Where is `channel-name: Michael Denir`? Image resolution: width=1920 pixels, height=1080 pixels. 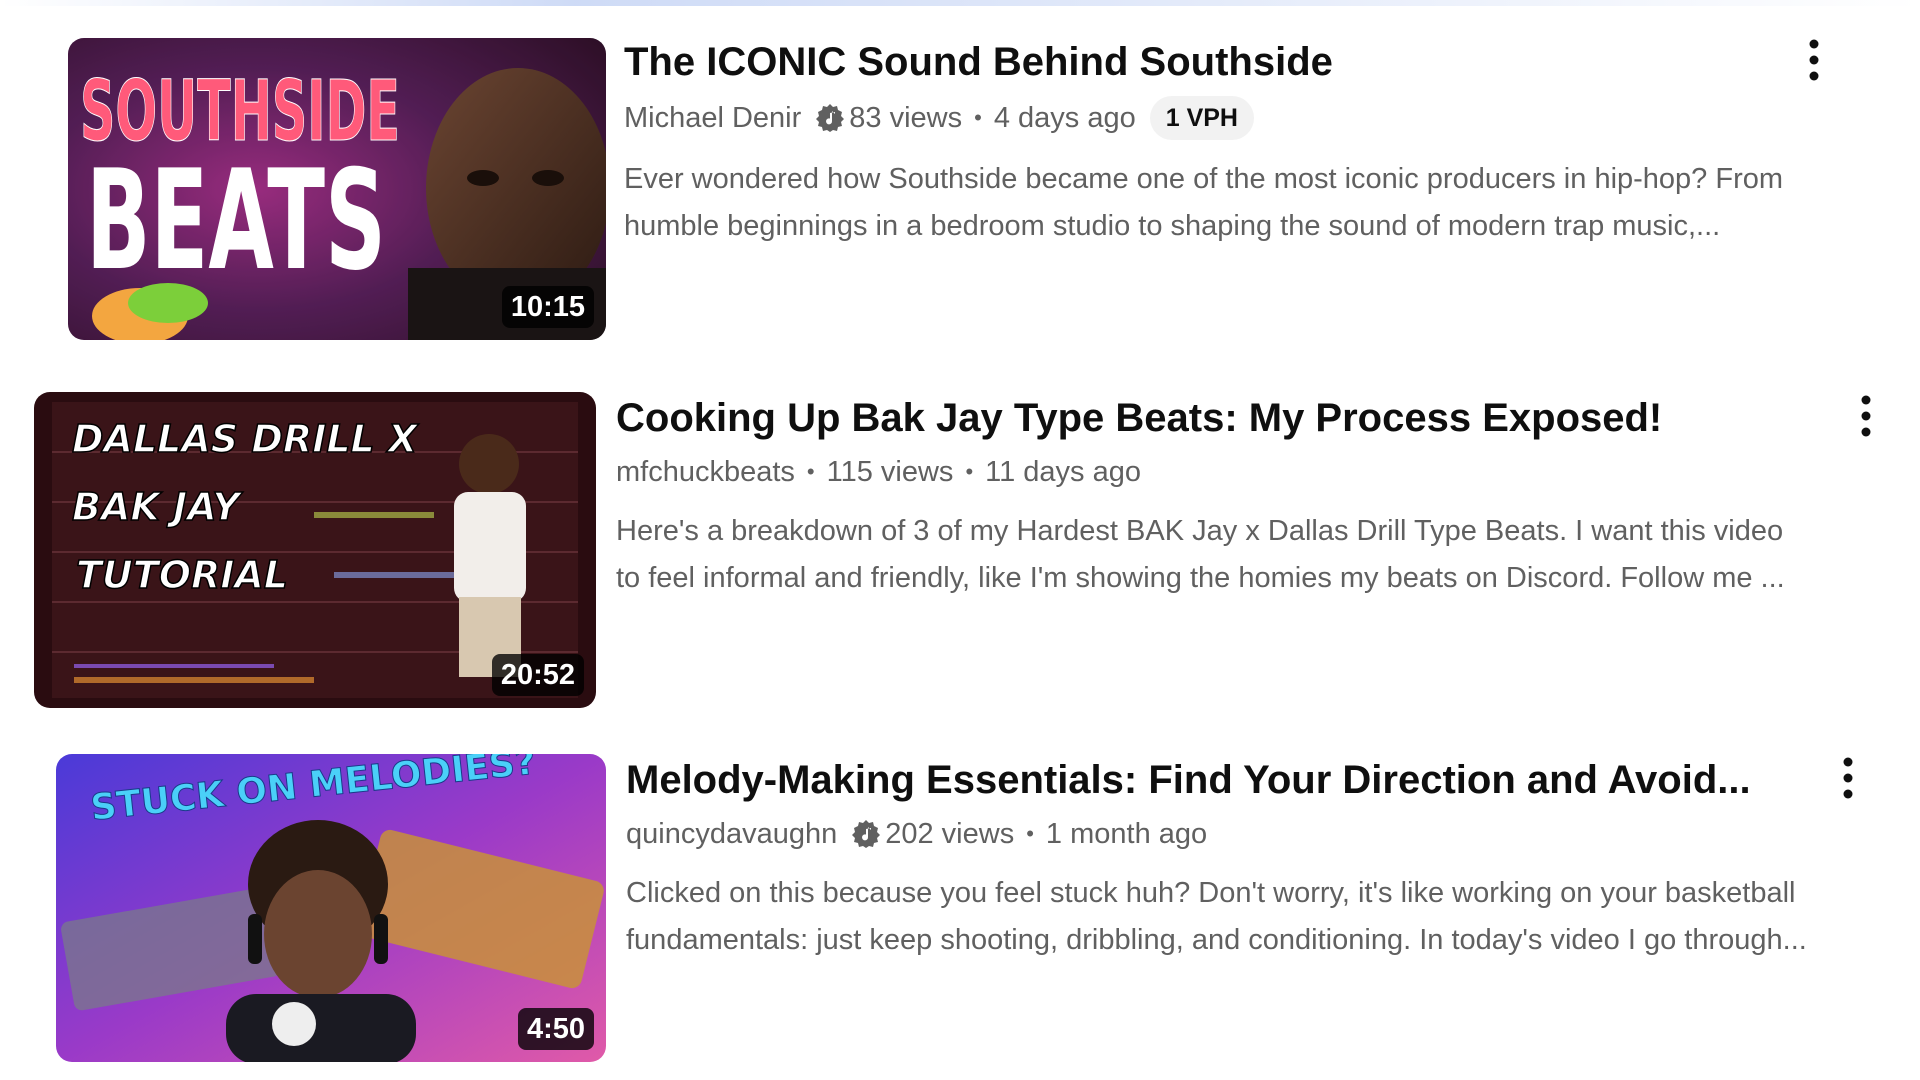 channel-name: Michael Denir is located at coordinates (712, 118).